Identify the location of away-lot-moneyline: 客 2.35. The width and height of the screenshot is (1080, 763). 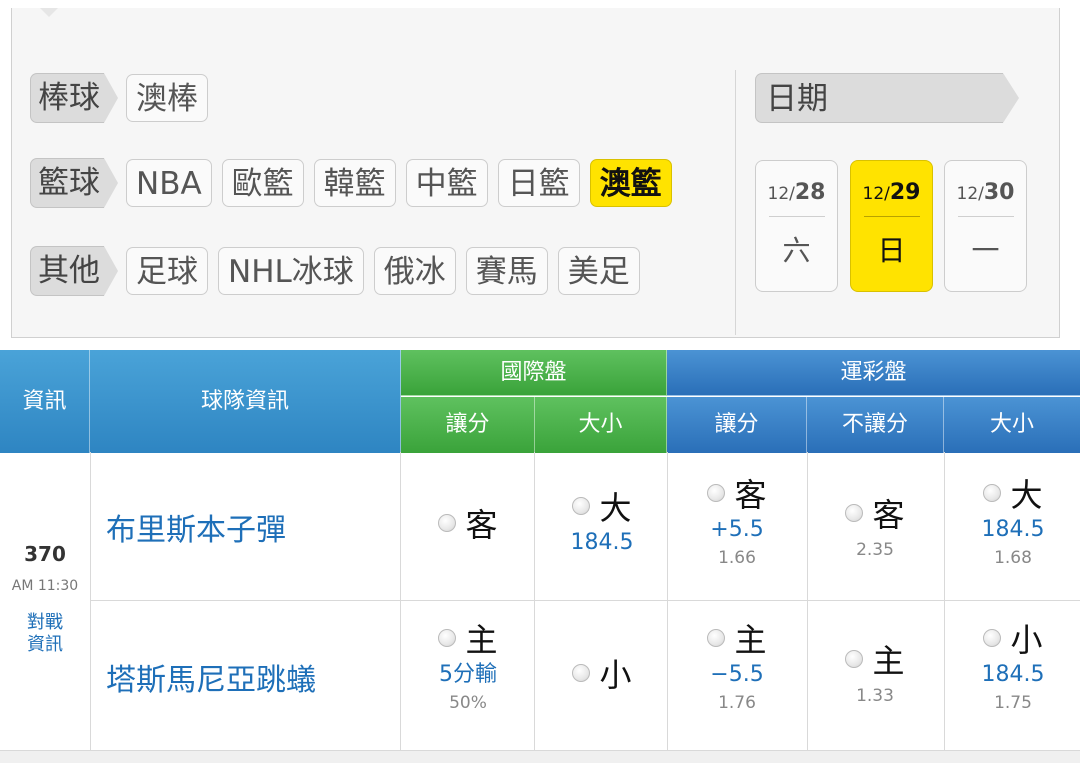
(875, 526).